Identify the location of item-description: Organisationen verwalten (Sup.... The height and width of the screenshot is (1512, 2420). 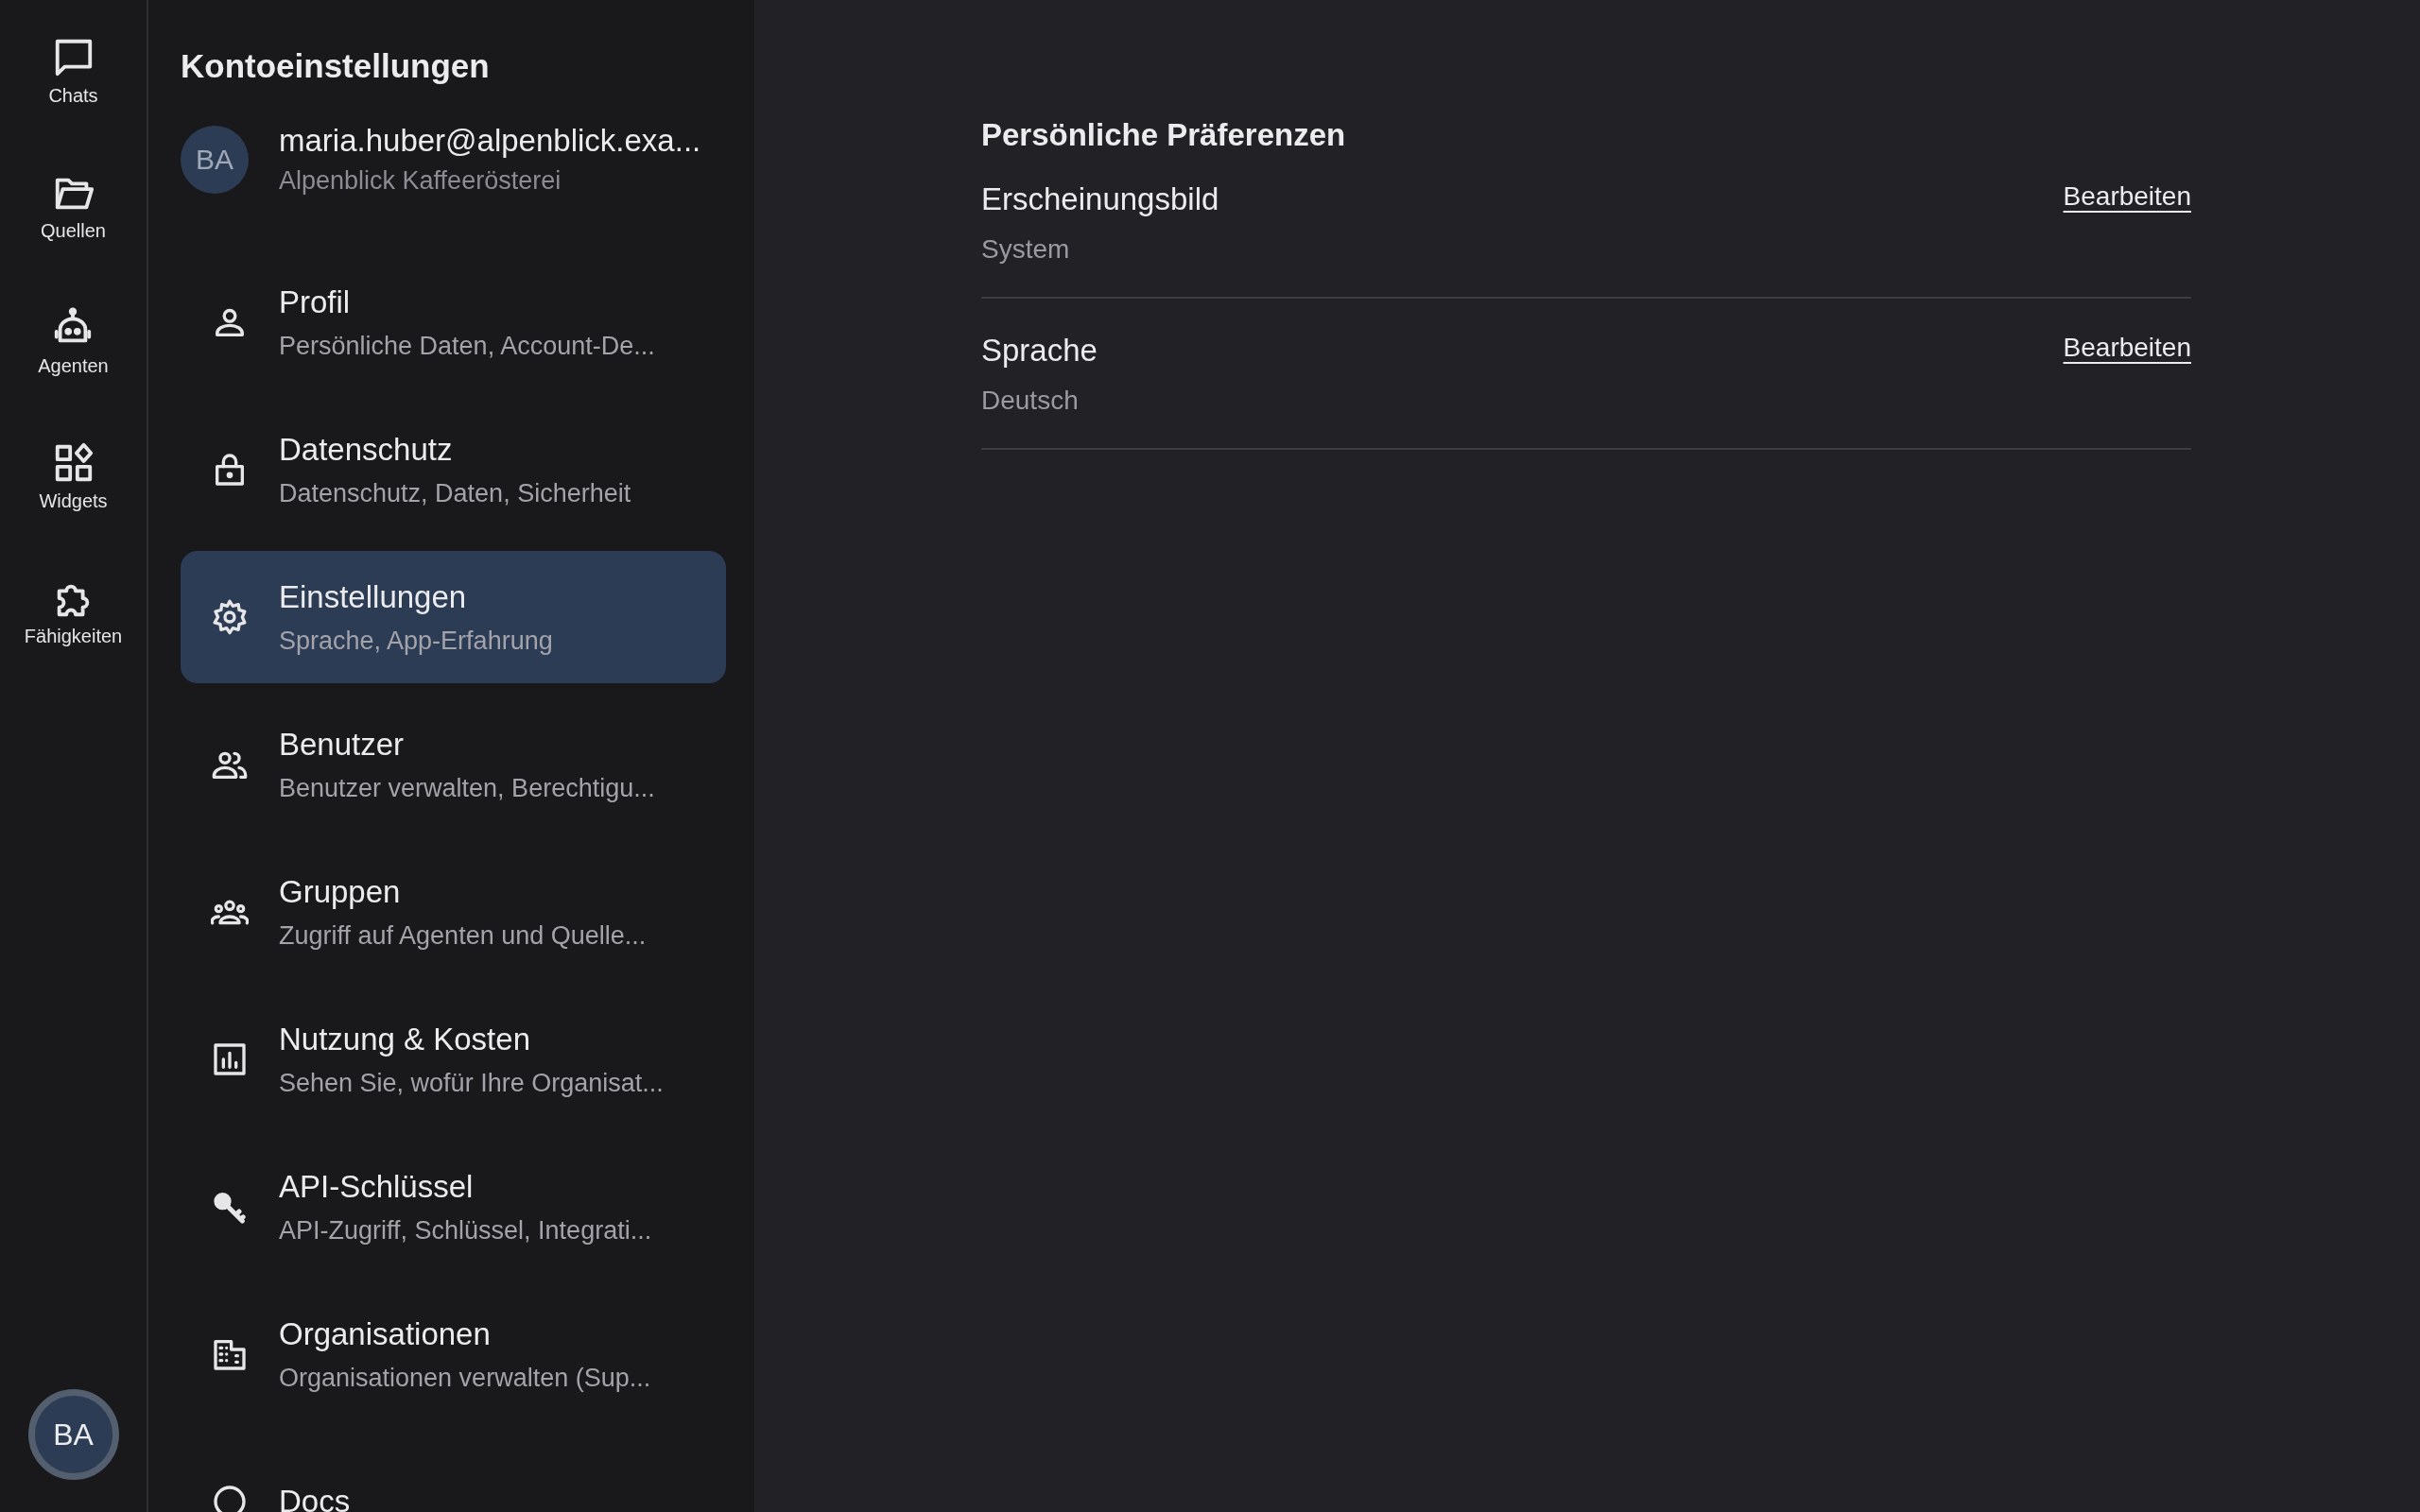
(465, 1378).